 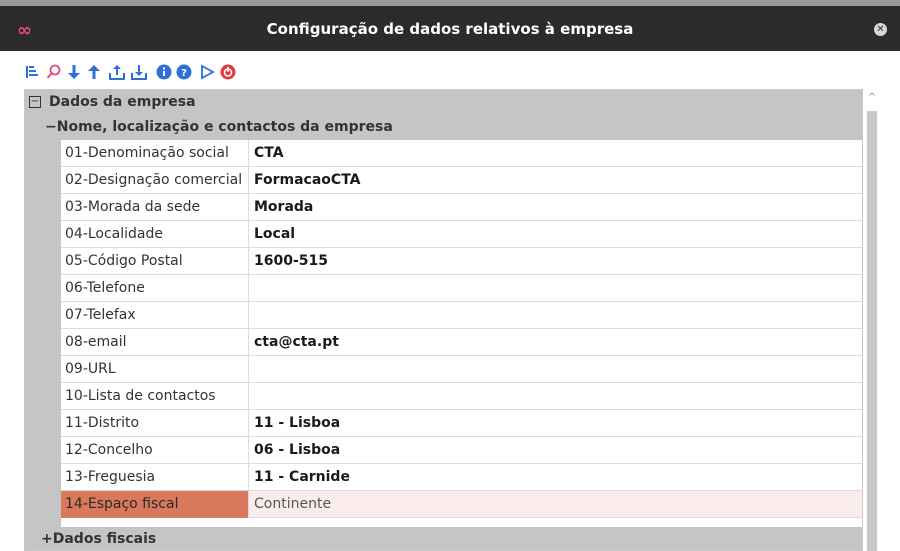 What do you see at coordinates (443, 538) in the screenshot?
I see `category-dados-fiscais: +Dados fiscais` at bounding box center [443, 538].